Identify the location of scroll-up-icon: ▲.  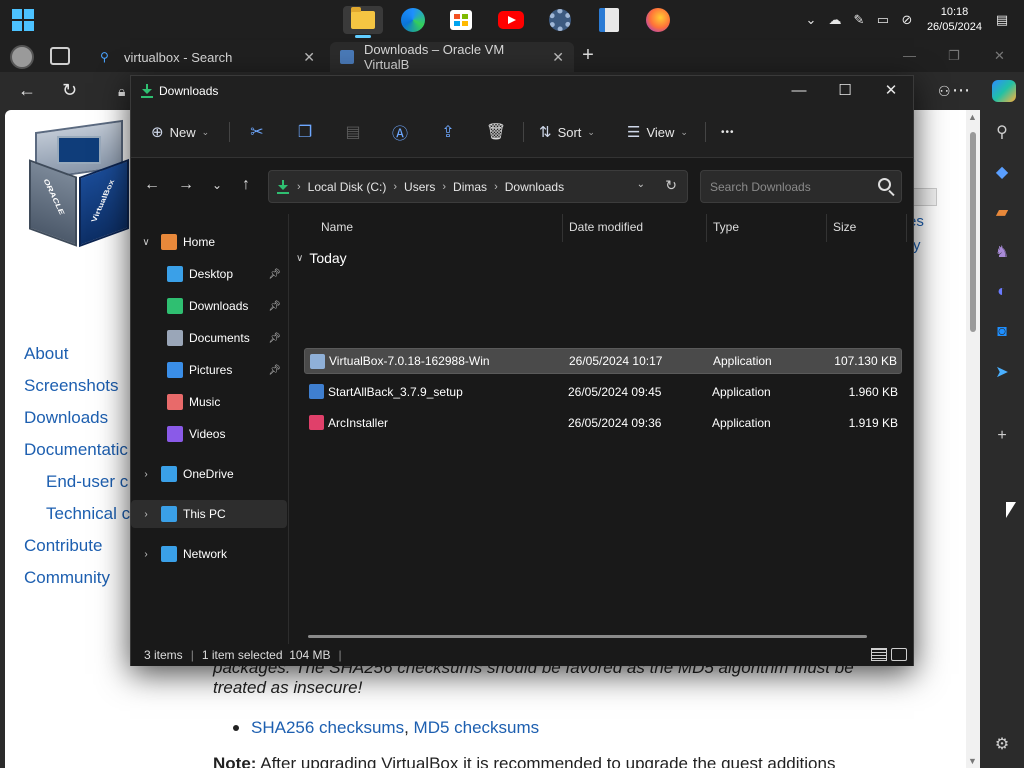
(972, 117).